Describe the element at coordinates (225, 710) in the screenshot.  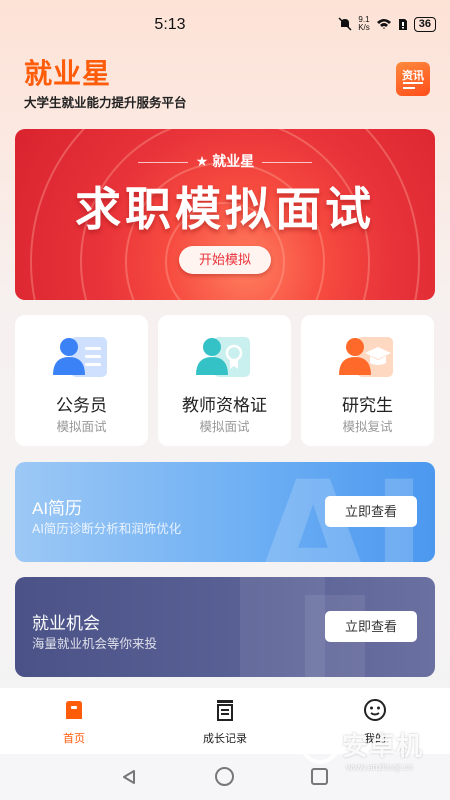
I see `record-icon` at that location.